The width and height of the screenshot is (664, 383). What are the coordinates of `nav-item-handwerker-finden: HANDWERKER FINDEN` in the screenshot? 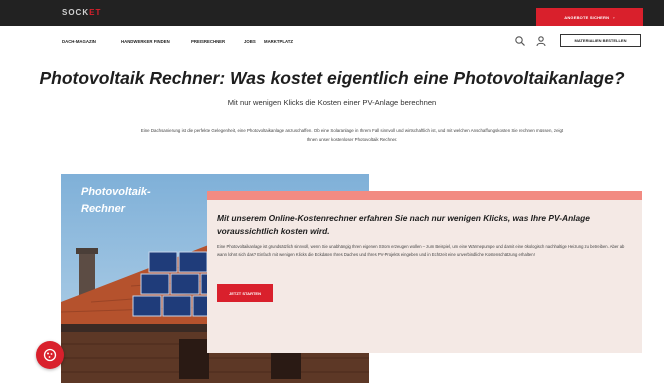 It's located at (145, 41).